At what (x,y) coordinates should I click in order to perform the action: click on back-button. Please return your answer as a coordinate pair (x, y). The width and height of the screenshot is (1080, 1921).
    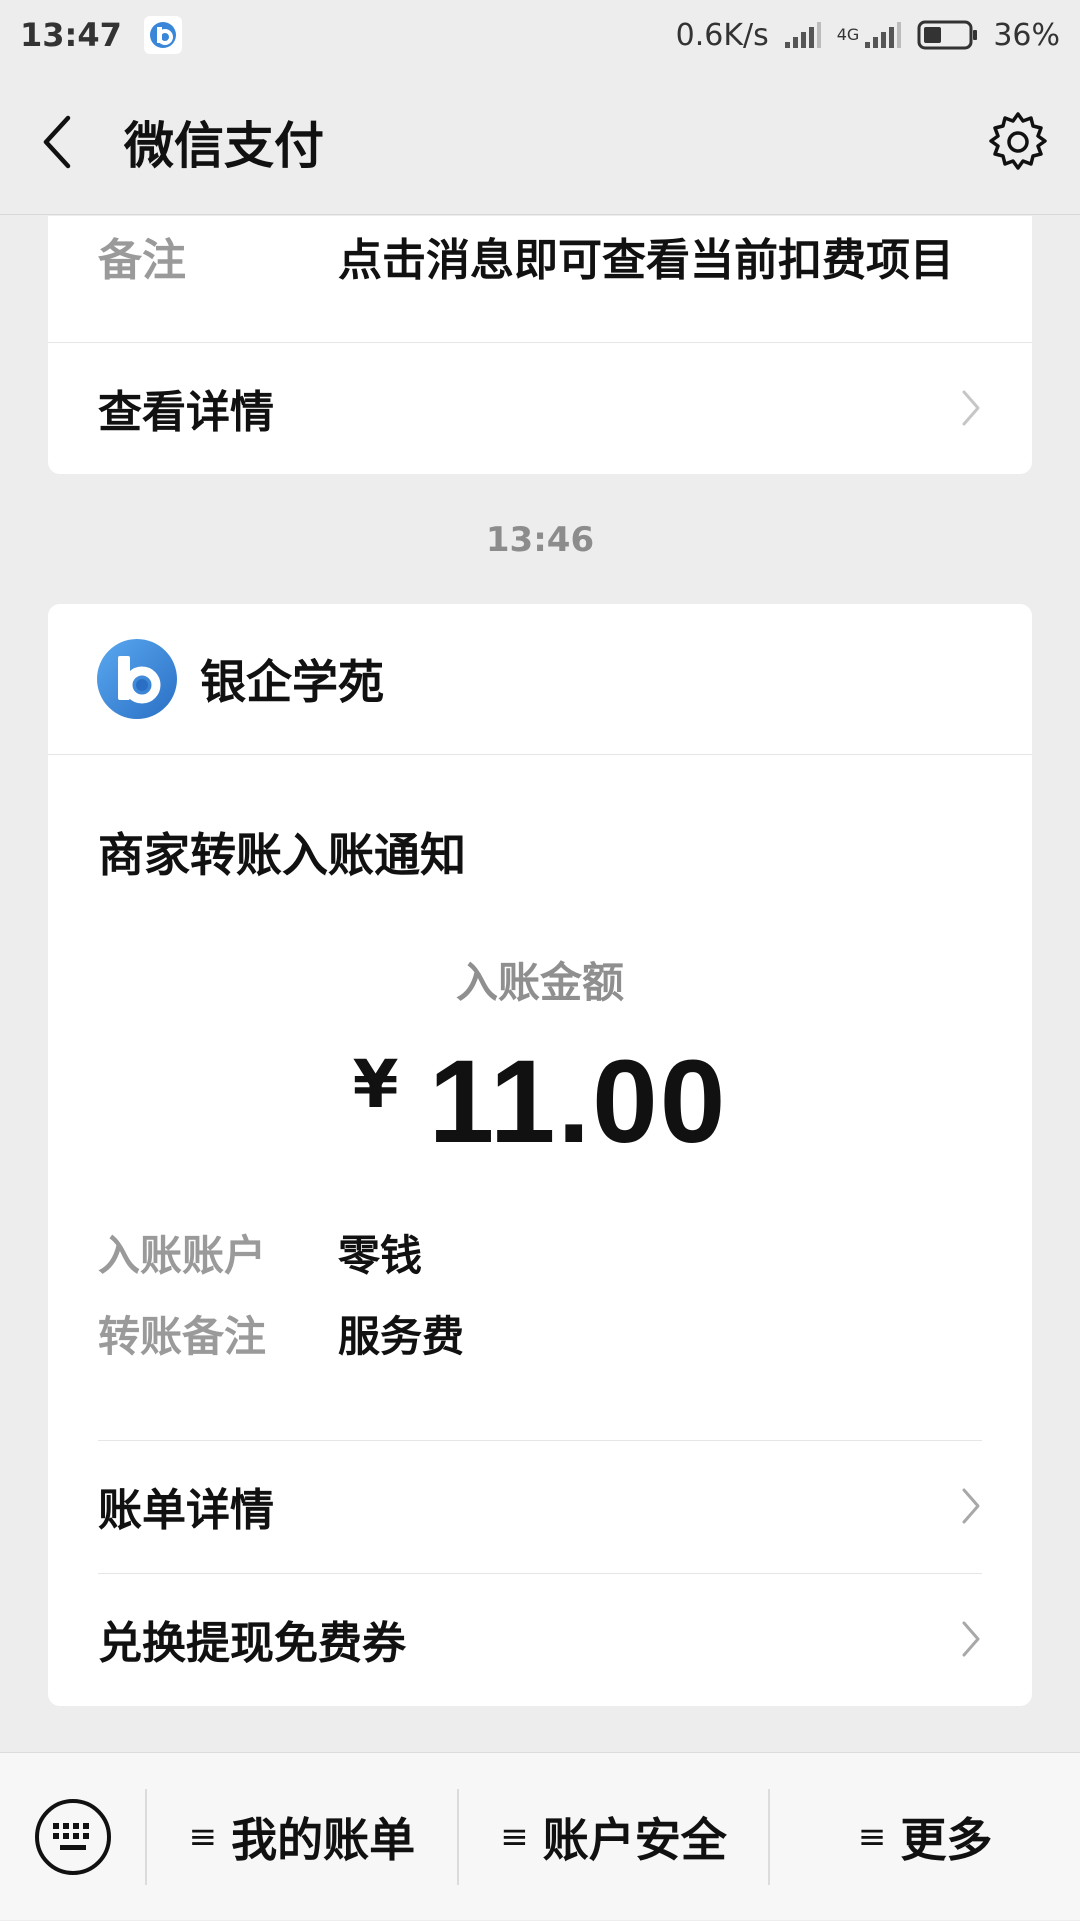
    Looking at the image, I should click on (57, 142).